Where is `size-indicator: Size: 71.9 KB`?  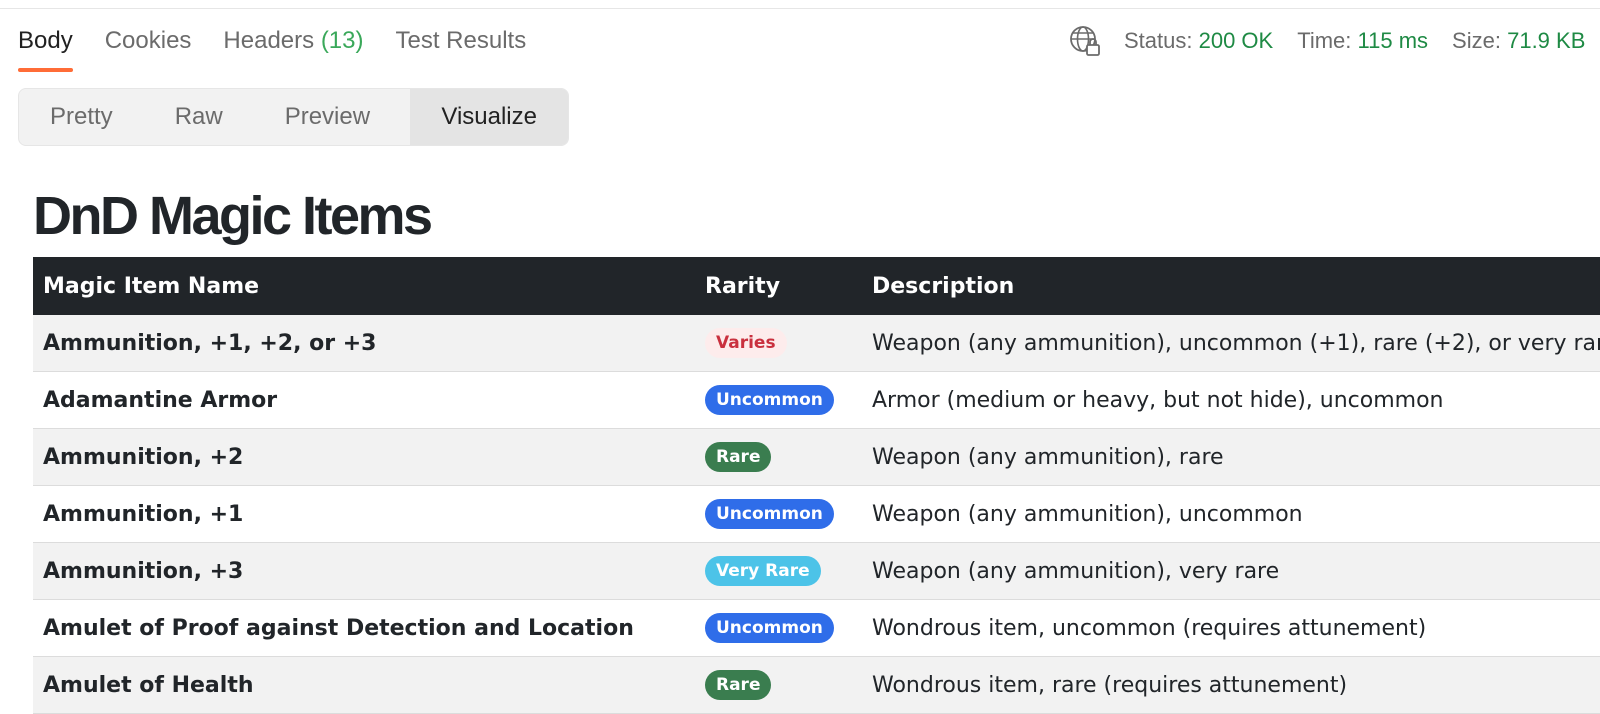 size-indicator: Size: 71.9 KB is located at coordinates (1518, 41).